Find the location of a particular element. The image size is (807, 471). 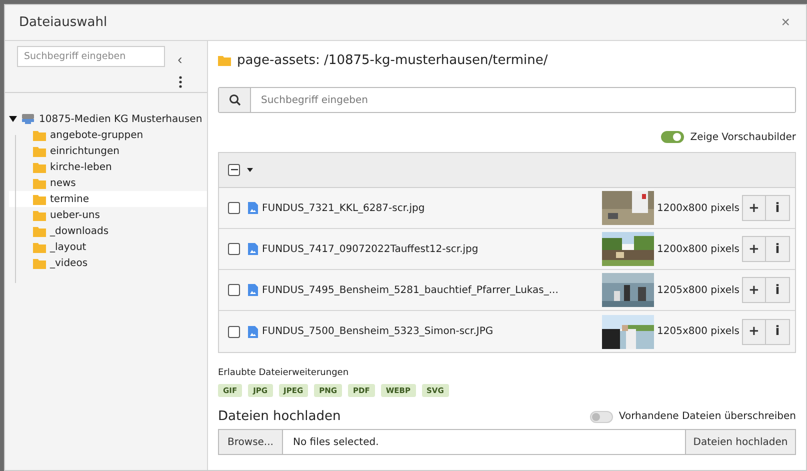

tree-item: angebote-gruppen is located at coordinates (108, 135).